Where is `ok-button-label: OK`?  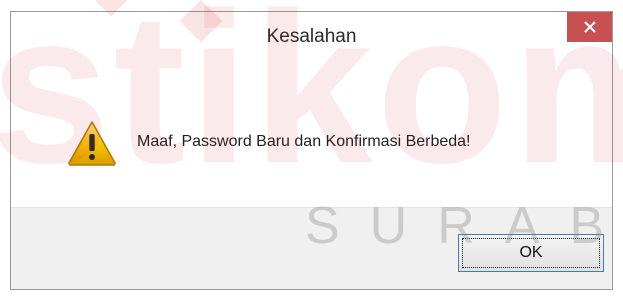
ok-button-label: OK is located at coordinates (531, 253).